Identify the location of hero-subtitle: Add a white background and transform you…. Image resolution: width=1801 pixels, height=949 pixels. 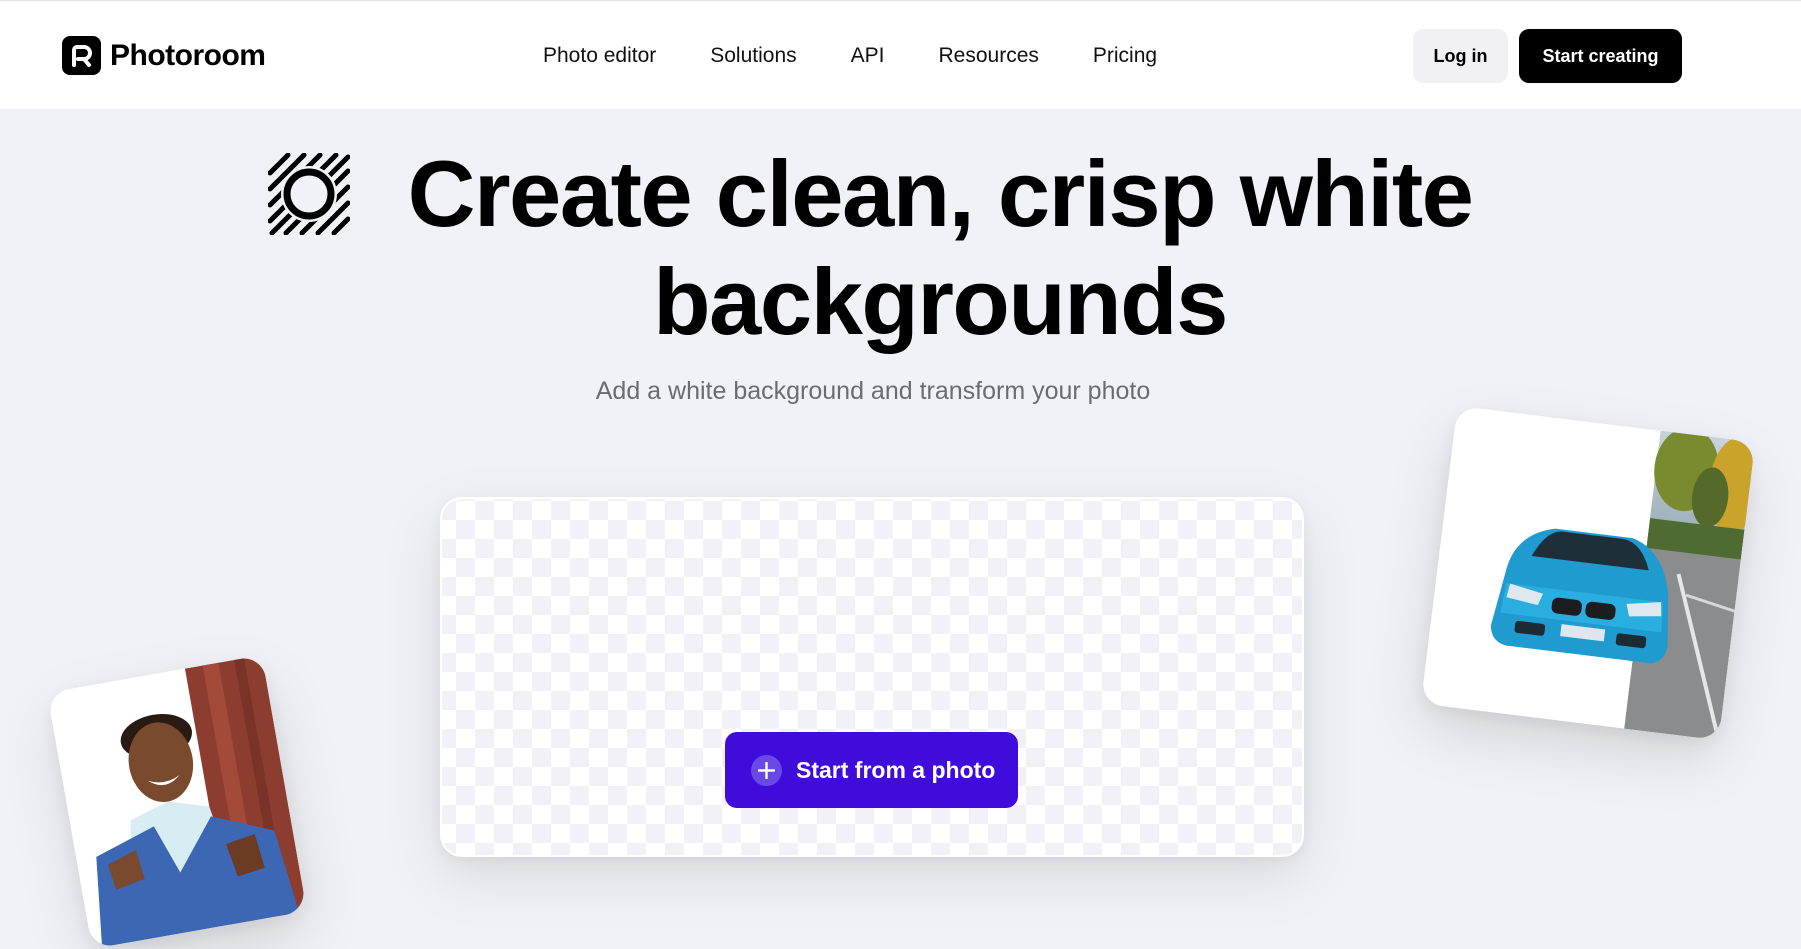
(873, 391).